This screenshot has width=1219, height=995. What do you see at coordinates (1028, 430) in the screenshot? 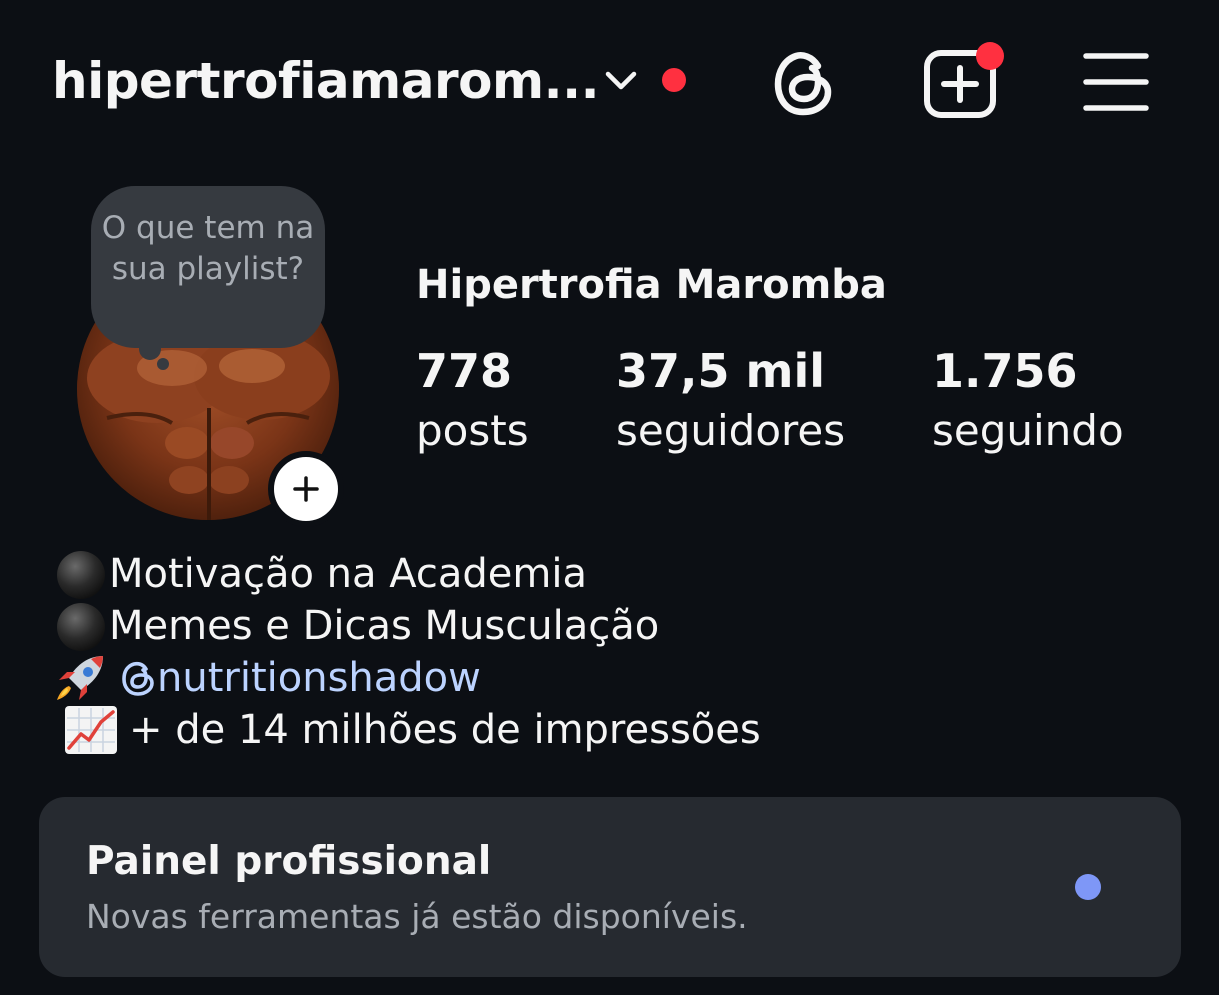
I see `following-label: seguindo` at bounding box center [1028, 430].